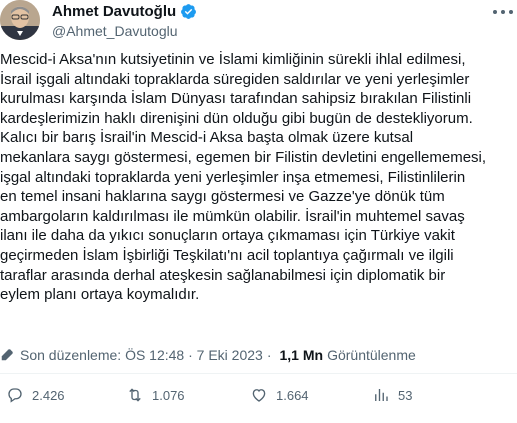 Image resolution: width=517 pixels, height=423 pixels. Describe the element at coordinates (381, 395) in the screenshot. I see `views-icon` at that location.